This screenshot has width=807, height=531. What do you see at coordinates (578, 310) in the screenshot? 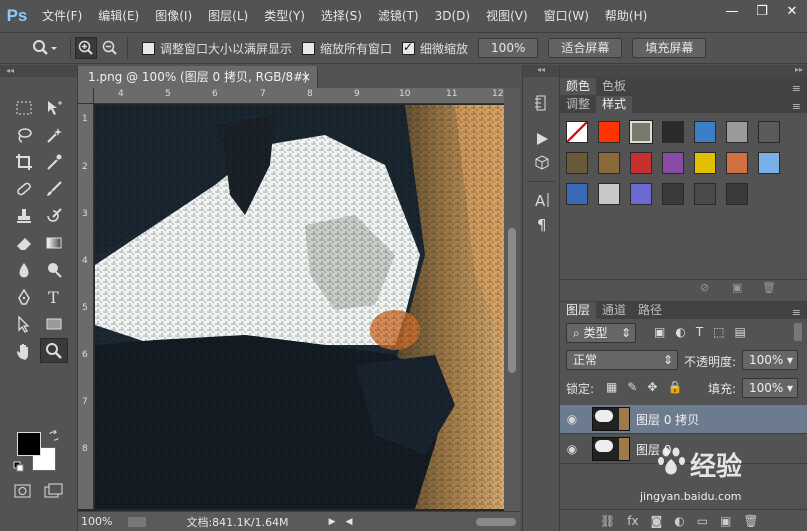
I see `tab-layers: 图层` at bounding box center [578, 310].